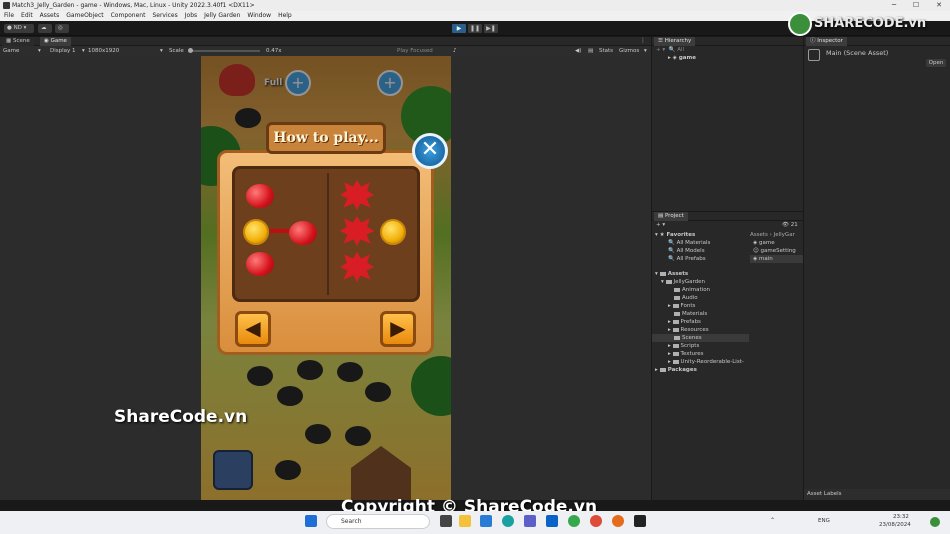 This screenshot has height=534, width=950. Describe the element at coordinates (678, 41) in the screenshot. I see `tab-hierarchy-label: Hierarchy` at that location.